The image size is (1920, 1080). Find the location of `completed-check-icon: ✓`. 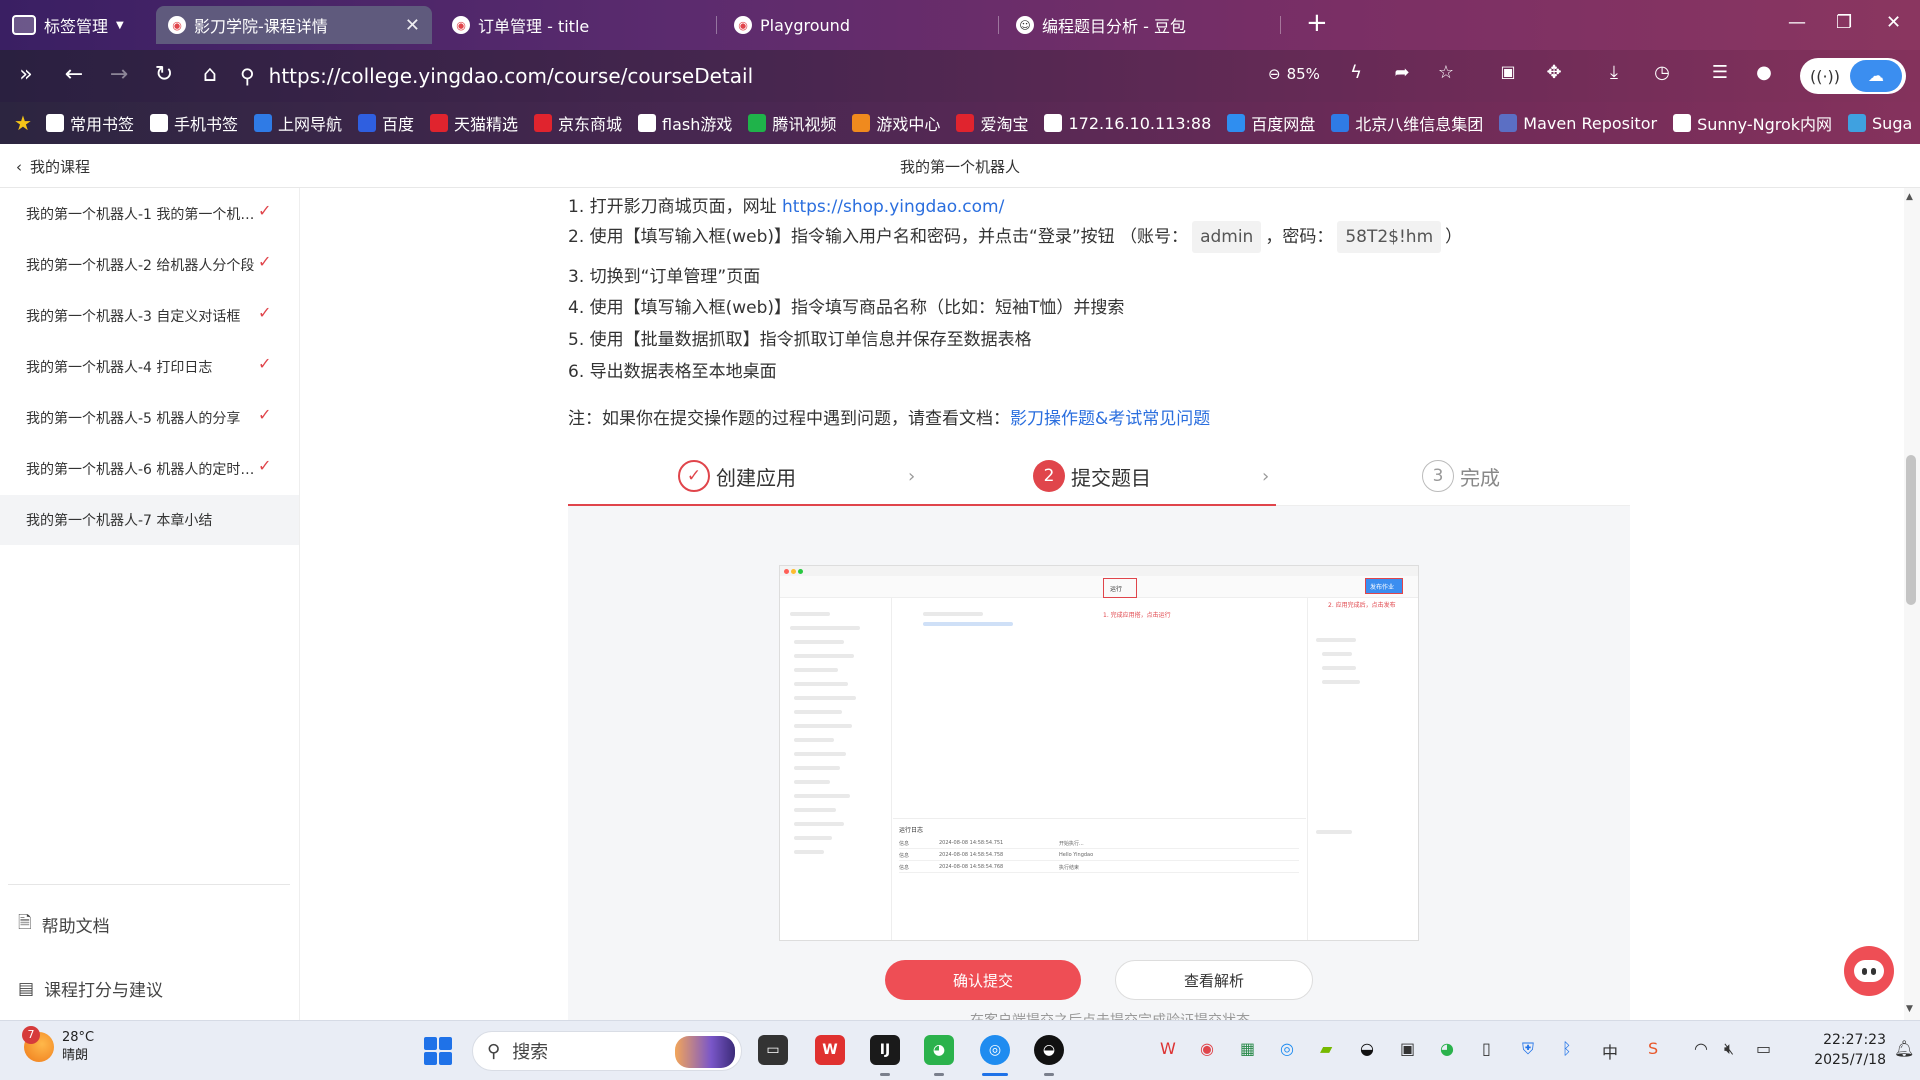

completed-check-icon: ✓ is located at coordinates (265, 210).